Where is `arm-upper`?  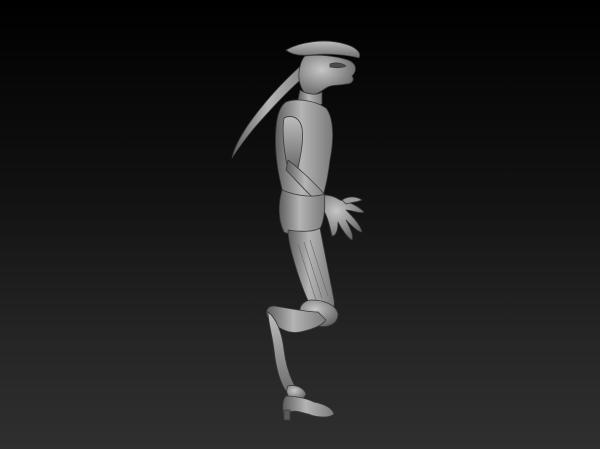 arm-upper is located at coordinates (292, 142).